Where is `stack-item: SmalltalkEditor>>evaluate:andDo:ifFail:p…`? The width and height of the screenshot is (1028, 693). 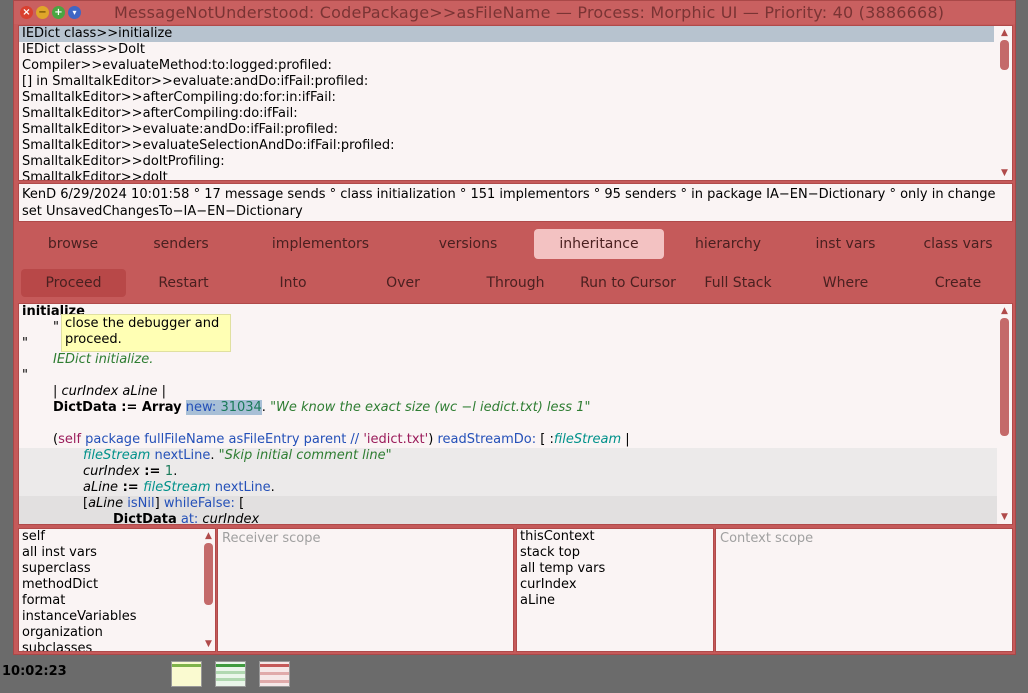 stack-item: SmalltalkEditor>>evaluate:andDo:ifFail:p… is located at coordinates (515, 130).